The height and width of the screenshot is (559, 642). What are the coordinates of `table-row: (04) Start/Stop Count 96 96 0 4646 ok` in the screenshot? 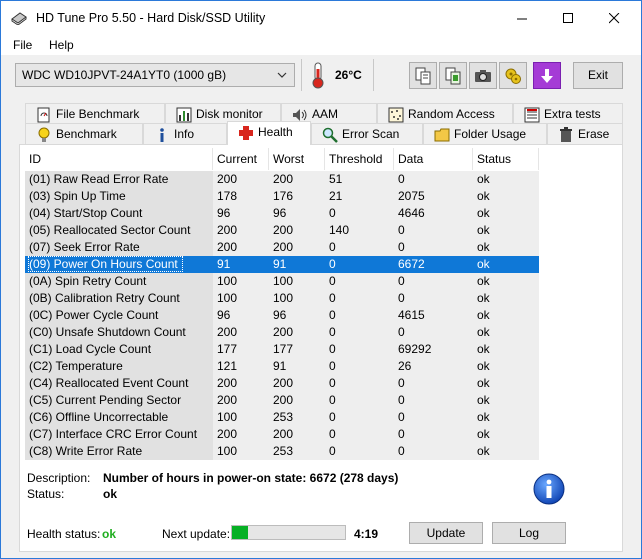 It's located at (321, 213).